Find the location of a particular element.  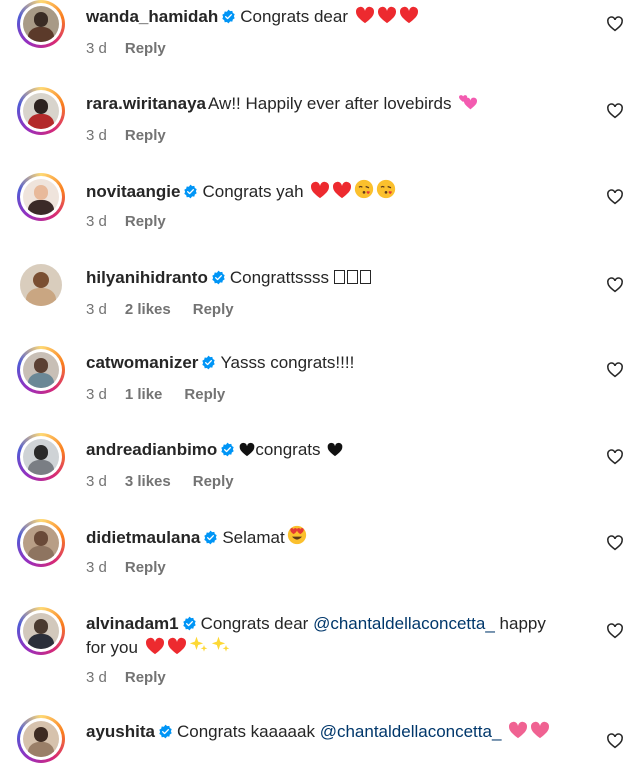

comment-body: Aw!! Happily ever after lovebirds is located at coordinates (330, 103).